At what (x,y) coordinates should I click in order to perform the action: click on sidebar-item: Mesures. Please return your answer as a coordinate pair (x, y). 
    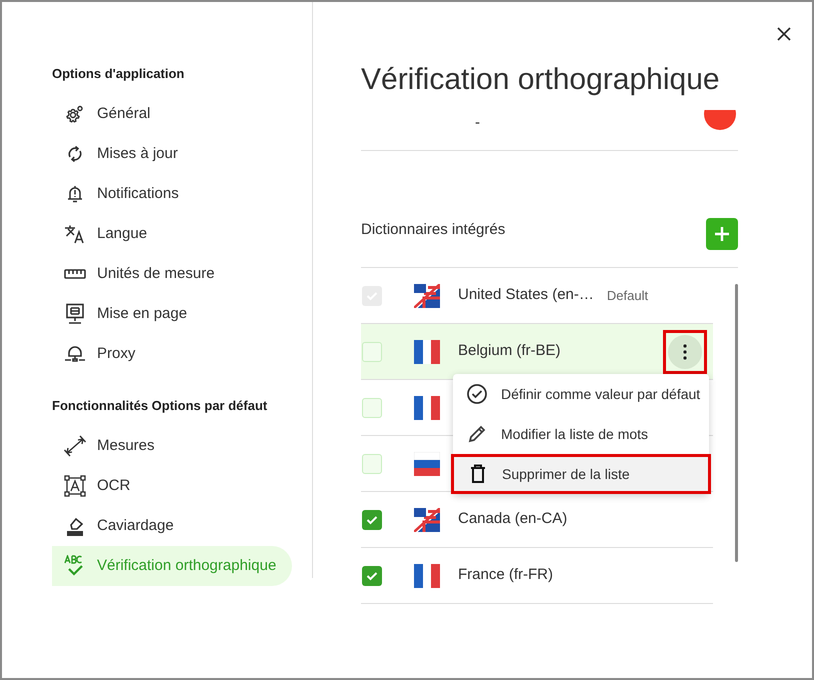
    Looking at the image, I should click on (172, 446).